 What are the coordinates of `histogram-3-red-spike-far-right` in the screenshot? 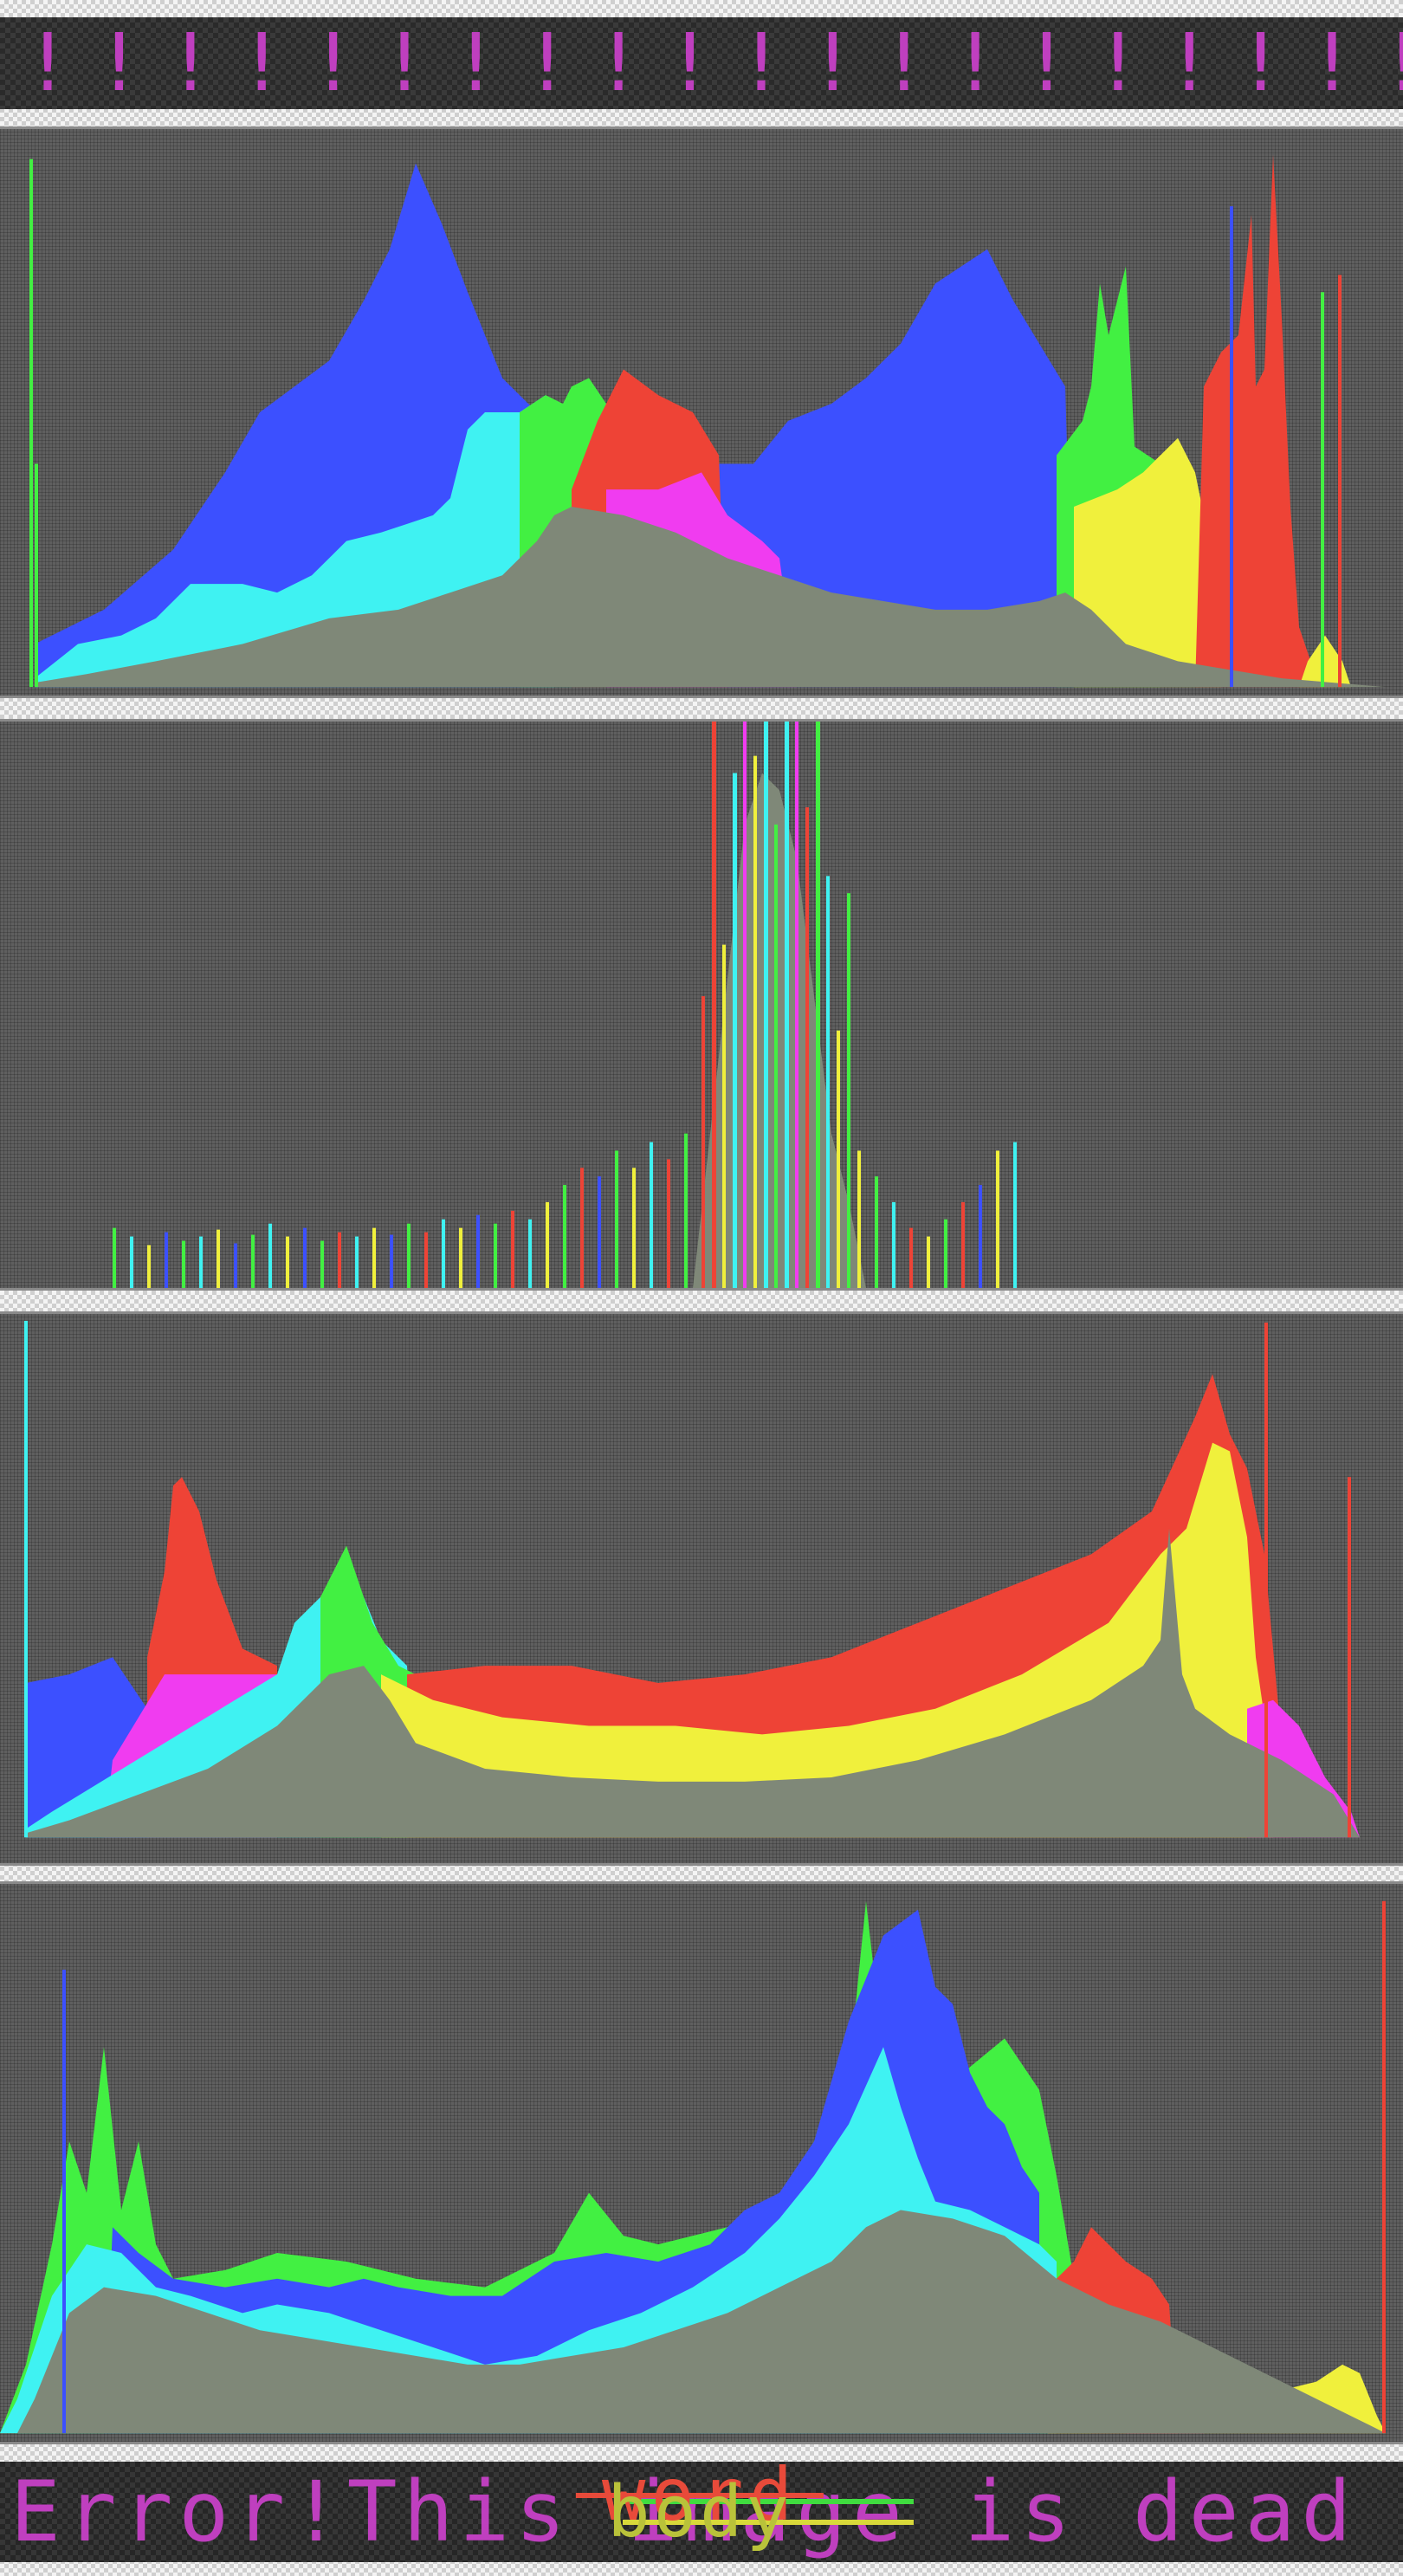 It's located at (1349, 1657).